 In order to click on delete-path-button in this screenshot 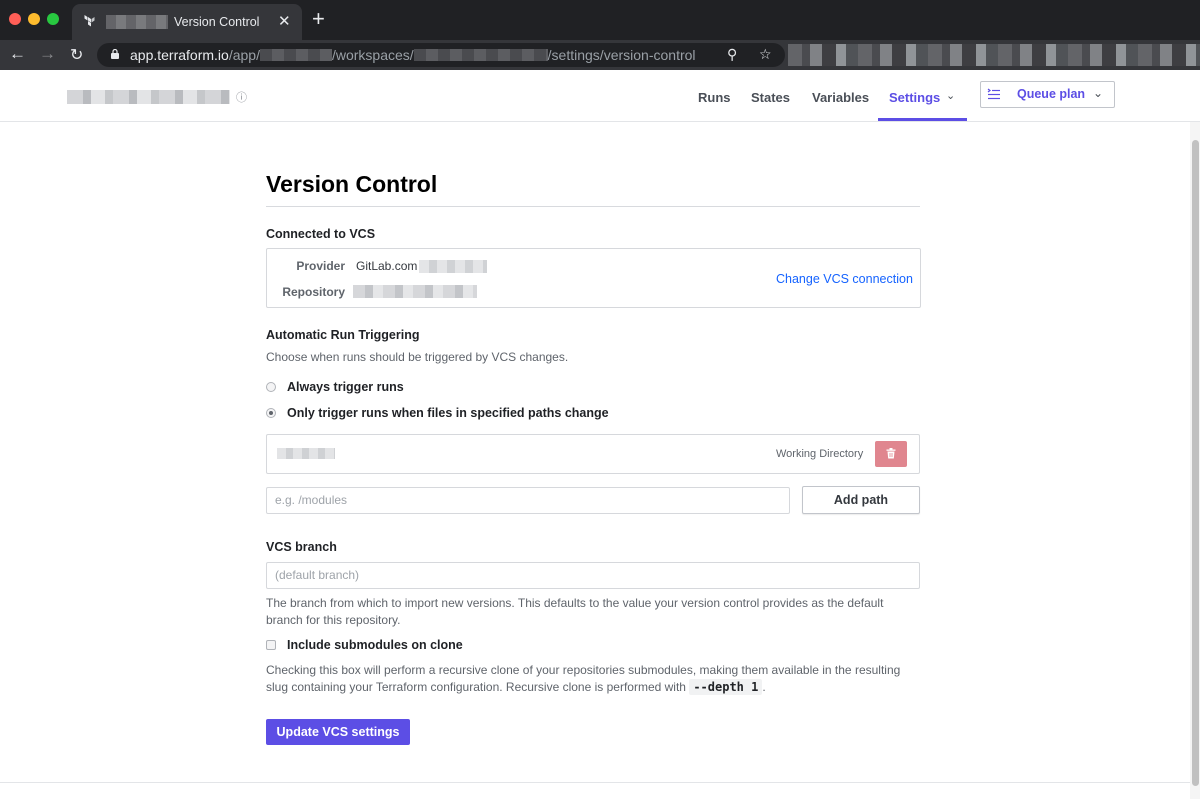, I will do `click(891, 454)`.